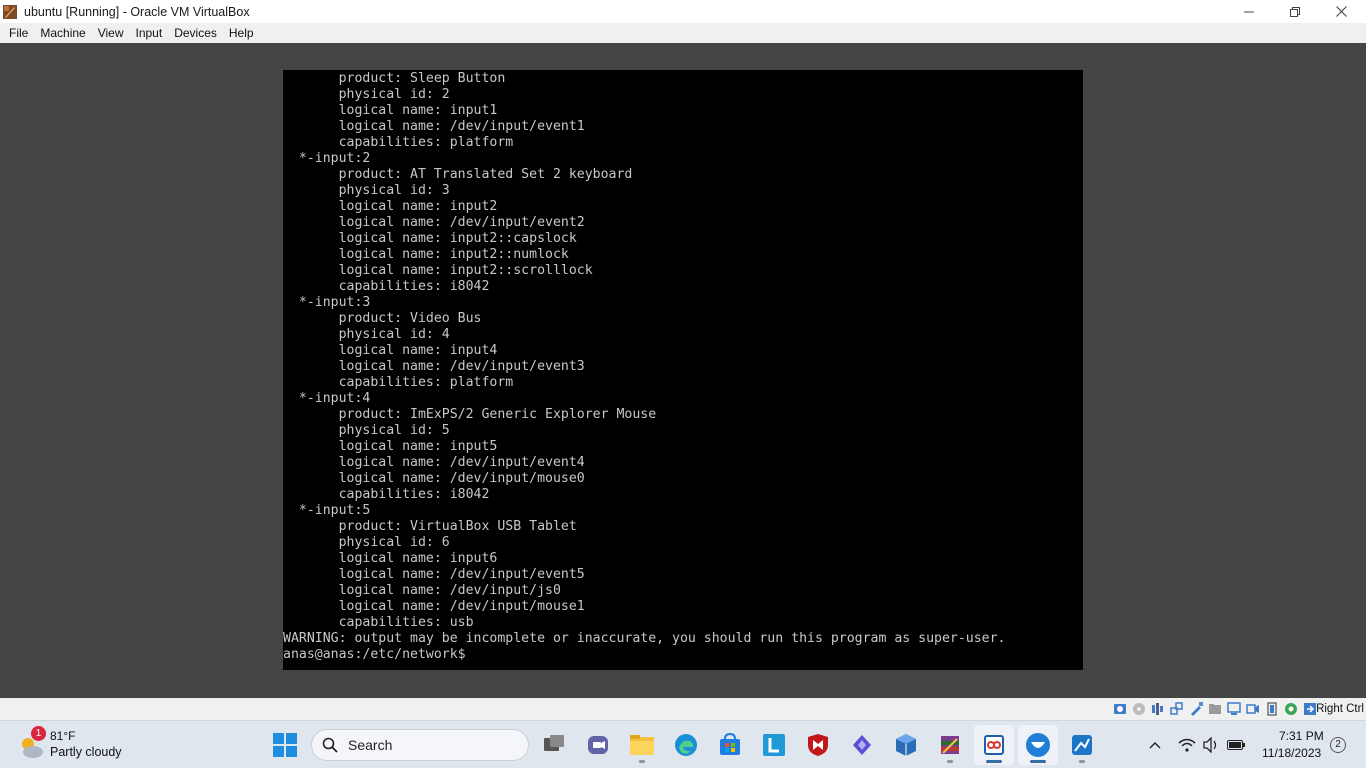 Image resolution: width=1366 pixels, height=768 pixels. Describe the element at coordinates (1301, 736) in the screenshot. I see `clock-time: 7:31 PM` at that location.